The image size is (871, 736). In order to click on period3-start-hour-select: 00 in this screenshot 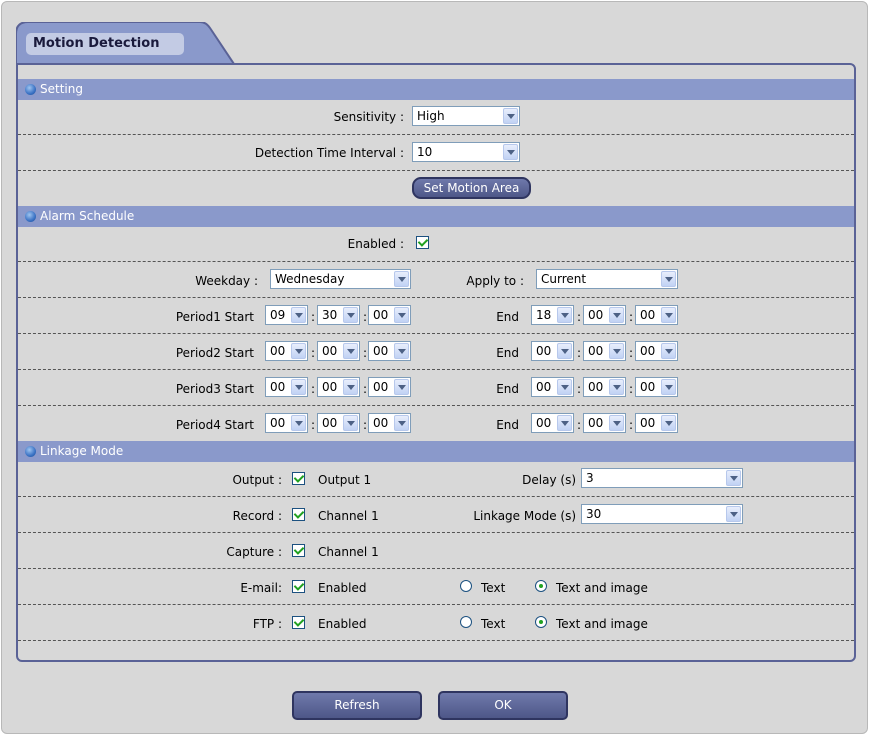, I will do `click(286, 387)`.